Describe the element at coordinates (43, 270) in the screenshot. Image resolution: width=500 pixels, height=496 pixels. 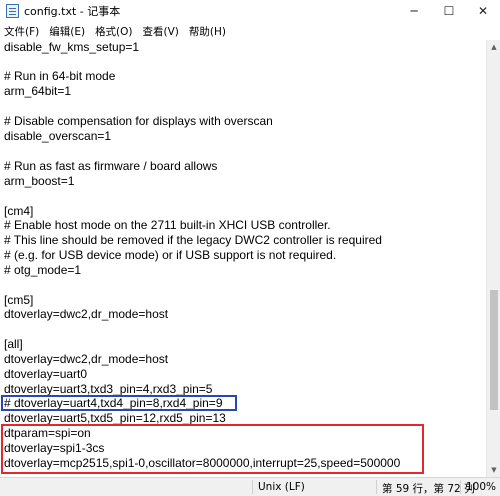
I see `editor-line: # otg_mode=1` at that location.